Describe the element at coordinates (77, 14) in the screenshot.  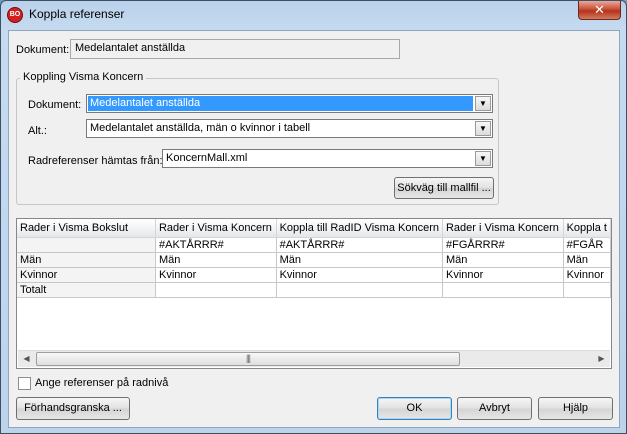
I see `window-title: Koppla referenser` at that location.